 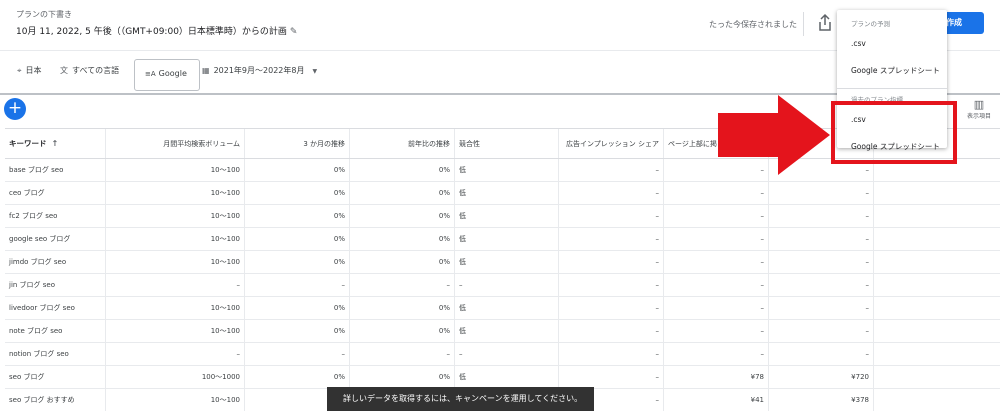 I want to click on table-row: notion ブログ seo – – – – – – –, so click(x=502, y=354).